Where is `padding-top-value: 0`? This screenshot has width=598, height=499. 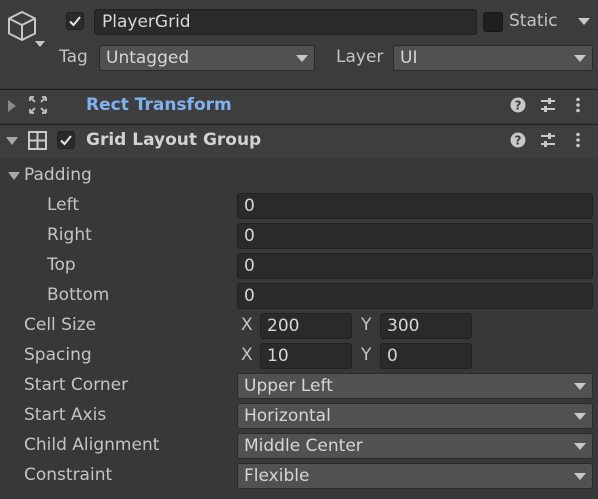
padding-top-value: 0 is located at coordinates (249, 266).